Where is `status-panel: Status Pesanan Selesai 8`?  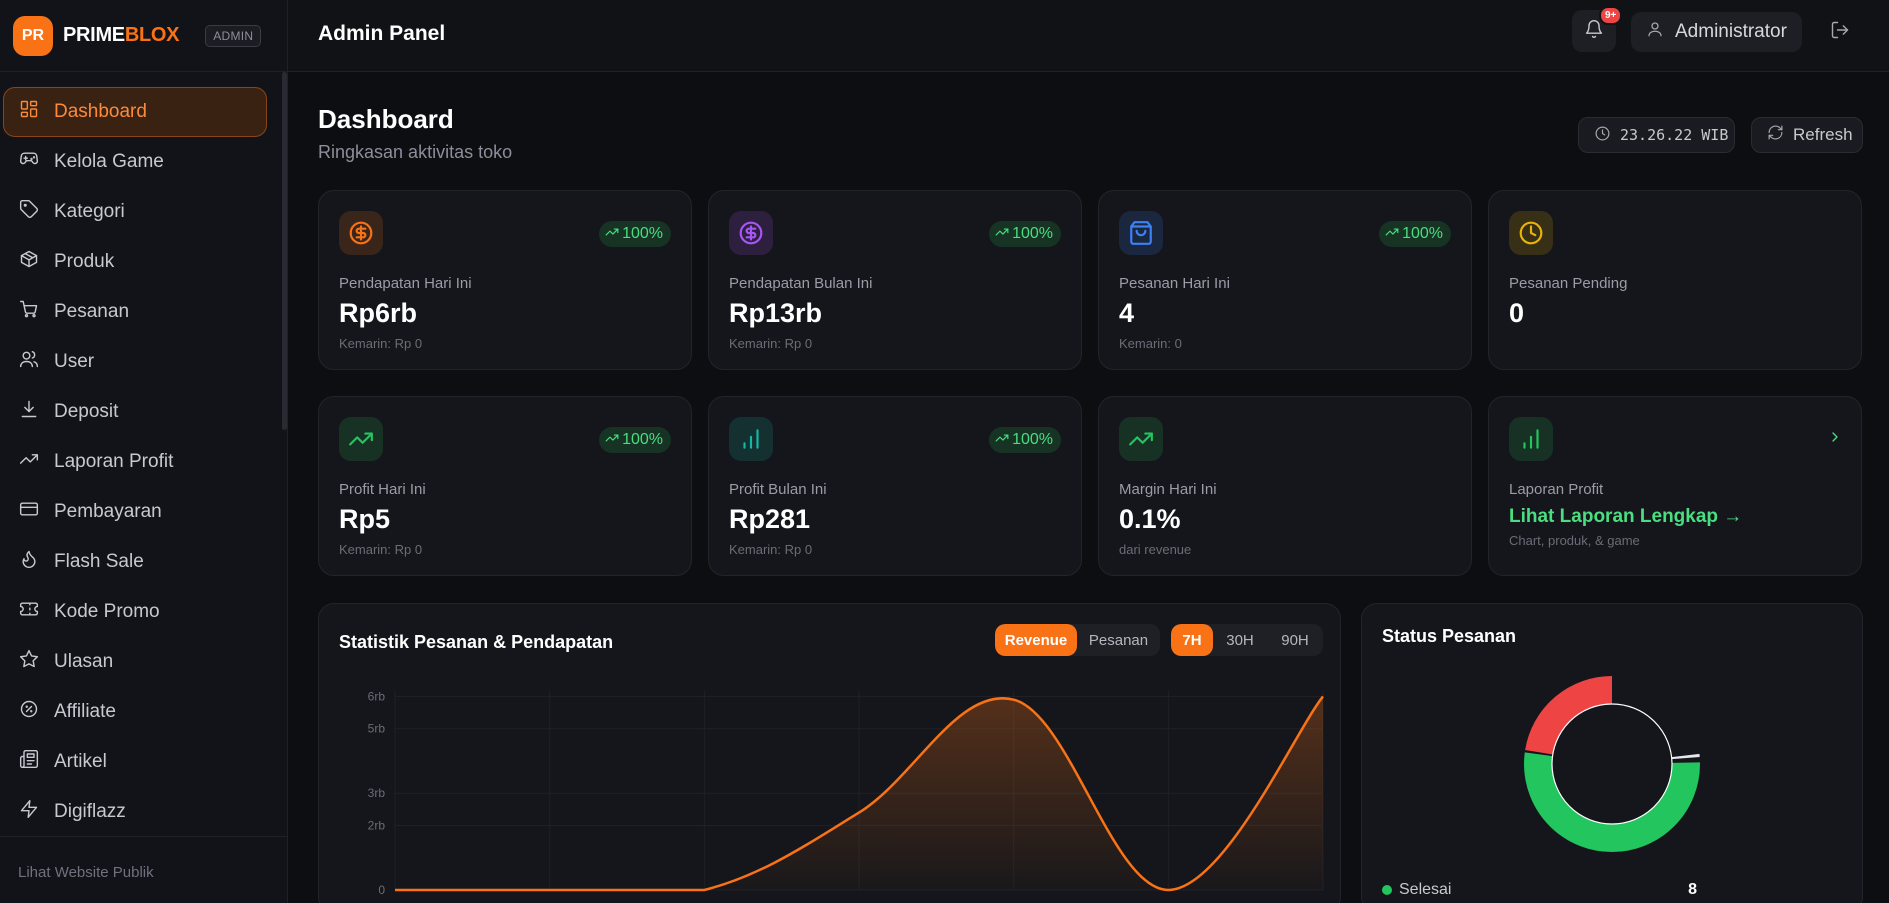 status-panel: Status Pesanan Selesai 8 is located at coordinates (1612, 753).